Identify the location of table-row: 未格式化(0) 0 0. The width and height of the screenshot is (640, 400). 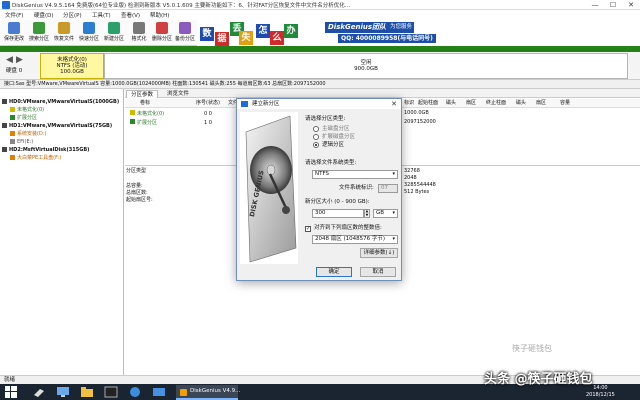
(171, 114).